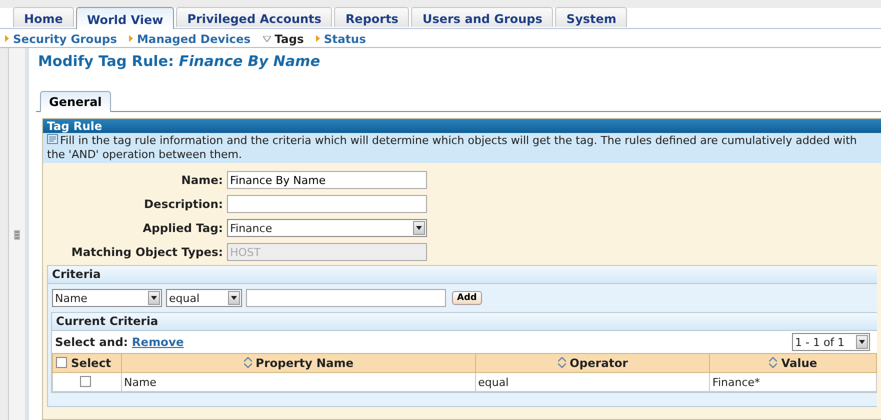 The image size is (881, 420). What do you see at coordinates (52, 139) in the screenshot?
I see `info-icon` at bounding box center [52, 139].